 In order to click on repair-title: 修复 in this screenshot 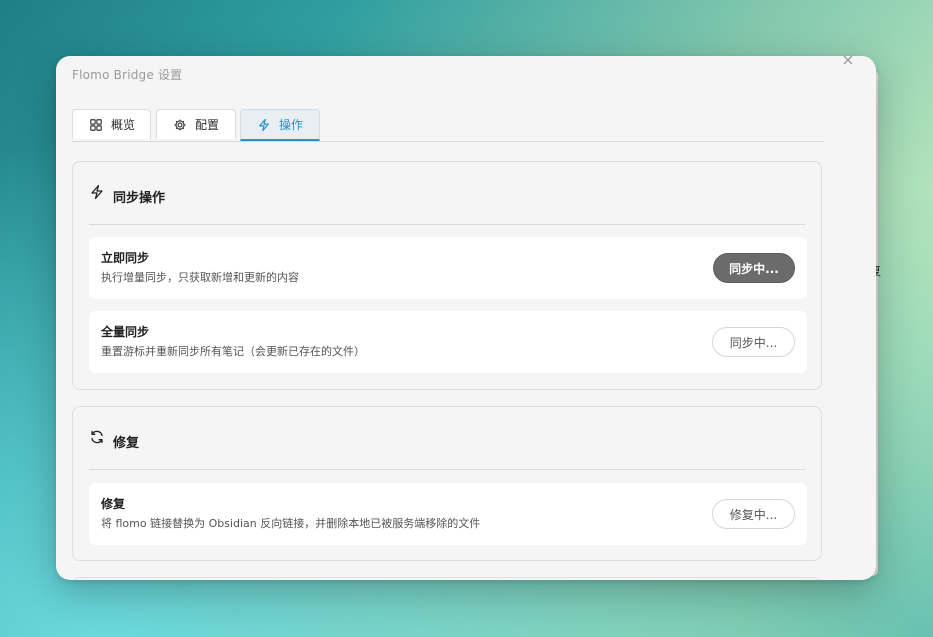, I will do `click(113, 504)`.